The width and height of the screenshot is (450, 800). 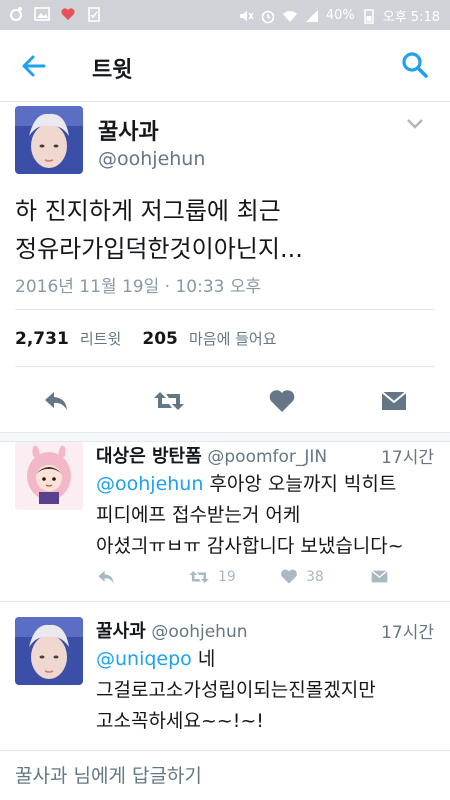 What do you see at coordinates (225, 775) in the screenshot?
I see `reply-composer: 꿀사과 님에게 답글하기` at bounding box center [225, 775].